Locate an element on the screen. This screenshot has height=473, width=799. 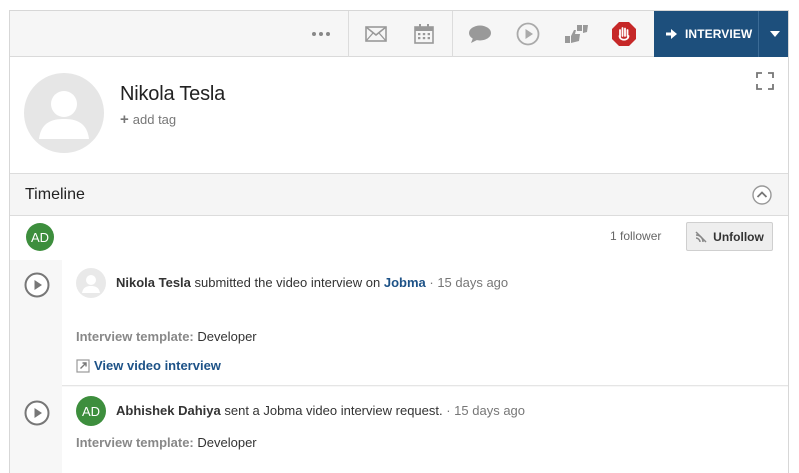
toolbar-group-more is located at coordinates (321, 34).